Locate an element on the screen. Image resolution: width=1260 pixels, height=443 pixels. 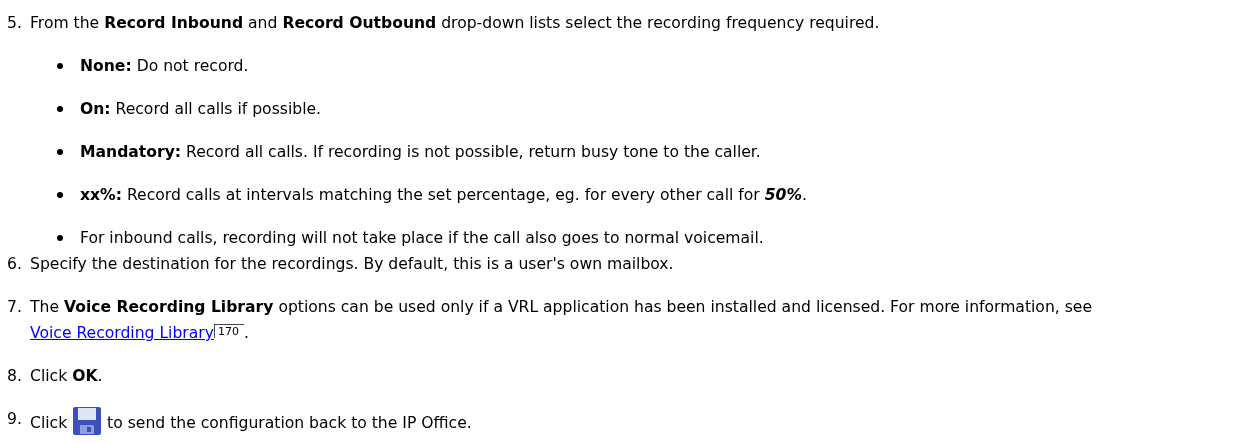
step-text: Specify the destination for the recordings. By default, this is a user's own mailbox. is located at coordinates (352, 264).